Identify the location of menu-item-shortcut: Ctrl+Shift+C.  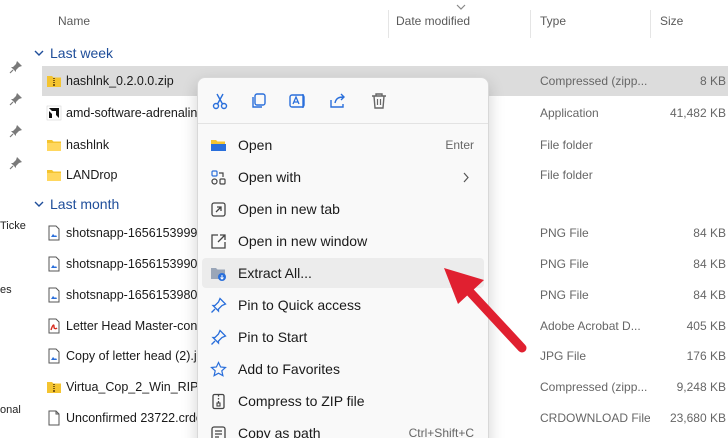
(441, 432).